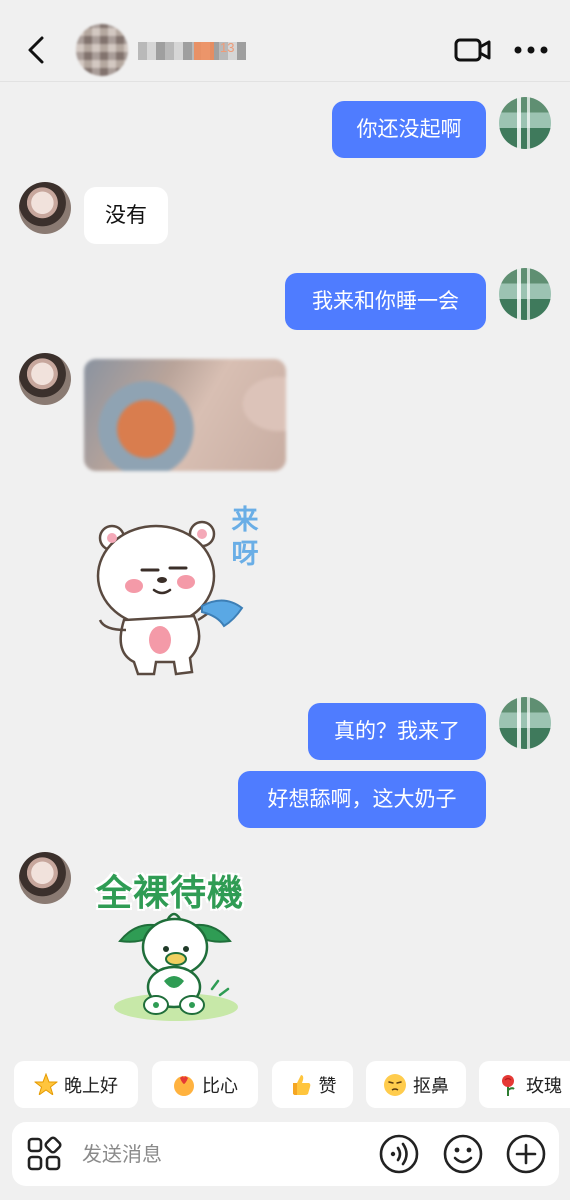 The width and height of the screenshot is (570, 1200). I want to click on quick-reply-bar: 晚上好 比心 赞 抠鼻 玫瑰, so click(285, 1084).